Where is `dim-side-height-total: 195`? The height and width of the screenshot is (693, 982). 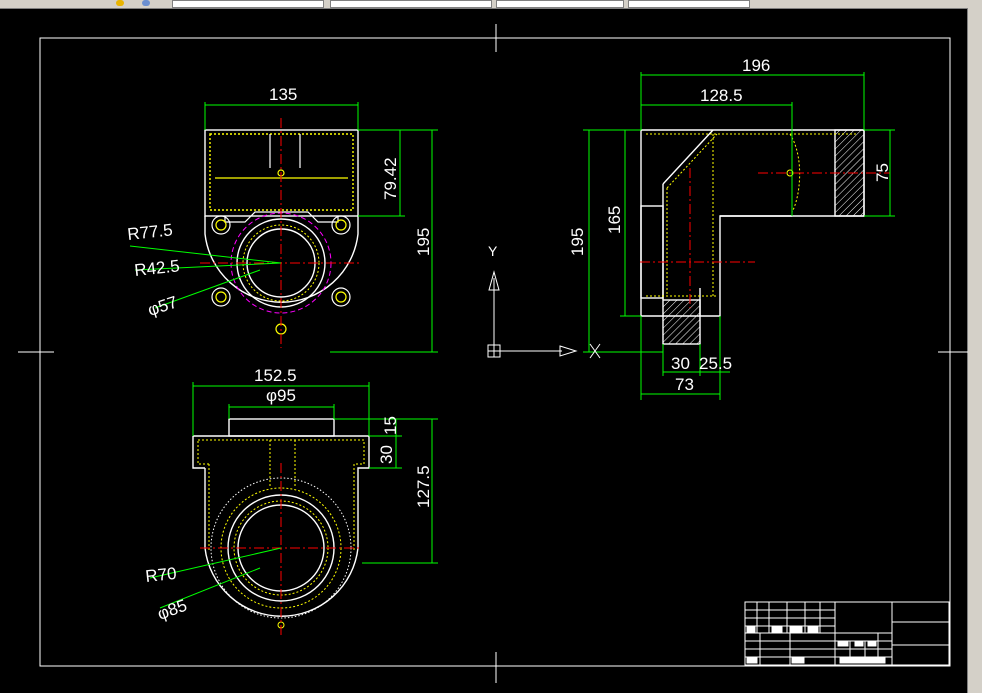
dim-side-height-total: 195 is located at coordinates (577, 242).